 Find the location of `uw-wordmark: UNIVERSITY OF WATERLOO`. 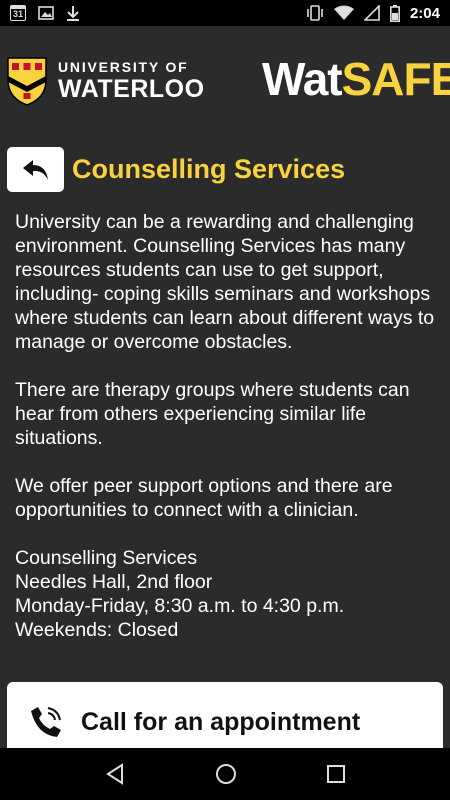

uw-wordmark: UNIVERSITY OF WATERLOO is located at coordinates (131, 81).